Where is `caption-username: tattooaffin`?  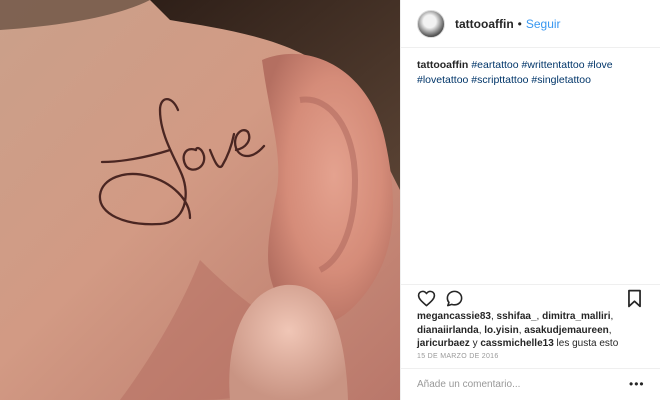 caption-username: tattooaffin is located at coordinates (442, 65).